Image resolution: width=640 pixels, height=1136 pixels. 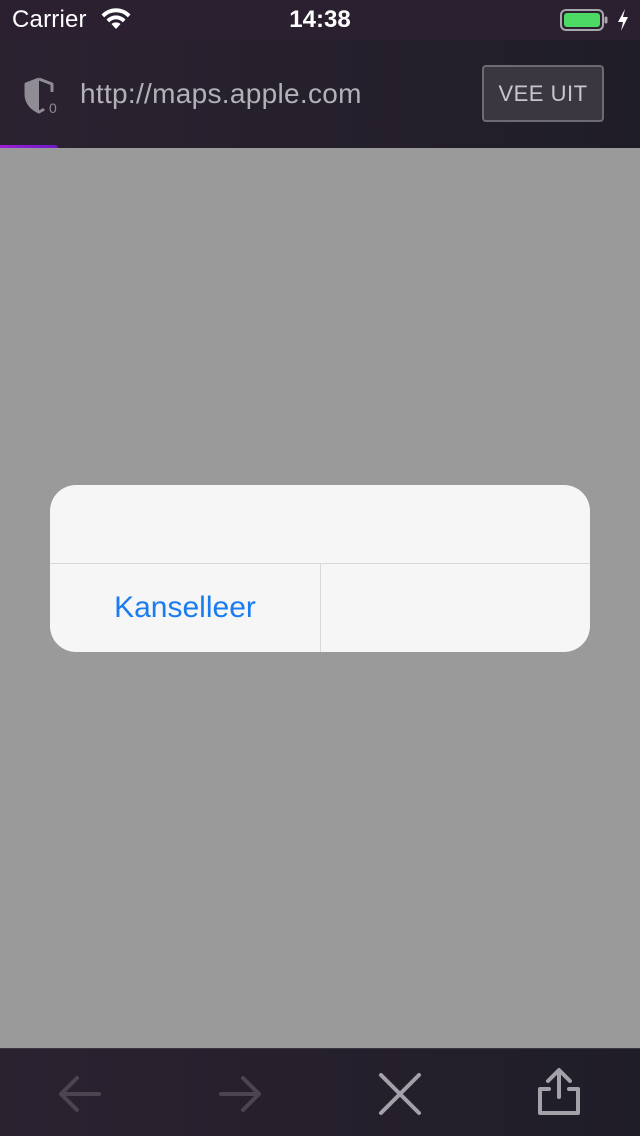 I want to click on bottom-toolbar, so click(x=320, y=1092).